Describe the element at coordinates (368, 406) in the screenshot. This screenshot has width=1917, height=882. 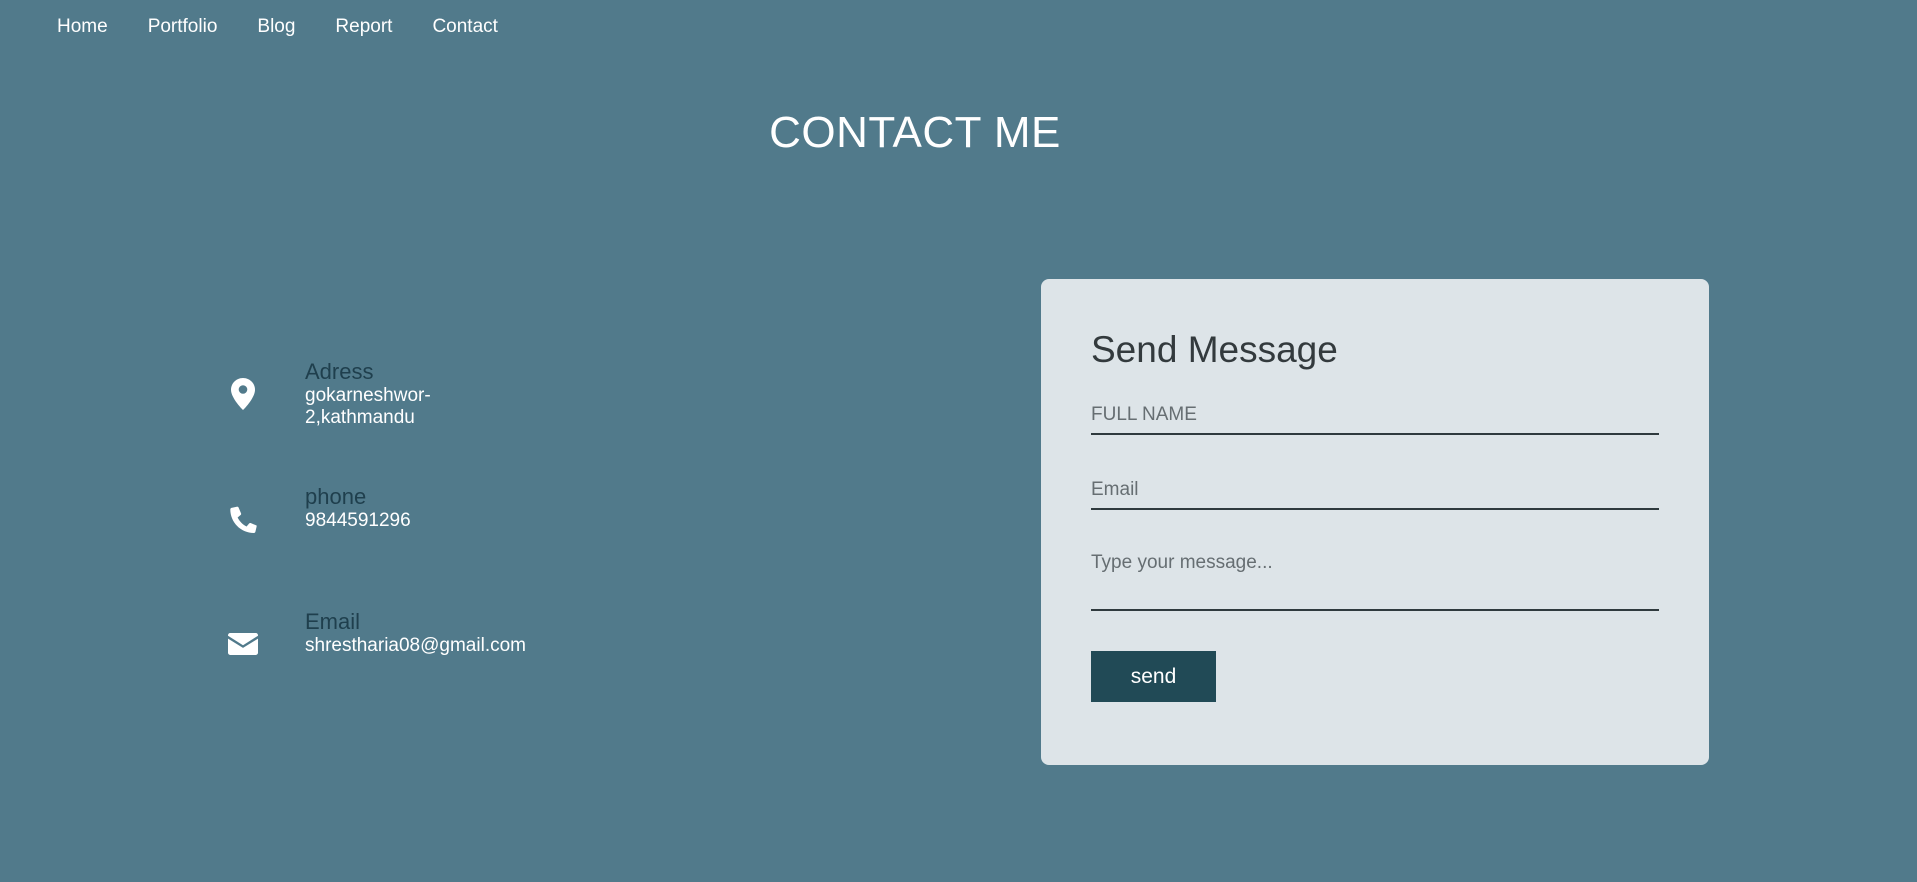
I see `address-value: gokarneshwor-2,kathmandu` at that location.